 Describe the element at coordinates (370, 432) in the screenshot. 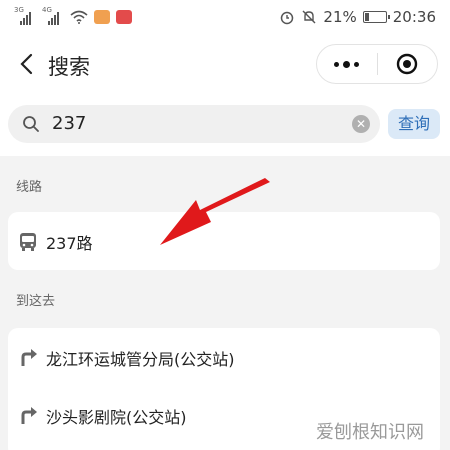

I see `watermark: 爱刨根知识网` at that location.